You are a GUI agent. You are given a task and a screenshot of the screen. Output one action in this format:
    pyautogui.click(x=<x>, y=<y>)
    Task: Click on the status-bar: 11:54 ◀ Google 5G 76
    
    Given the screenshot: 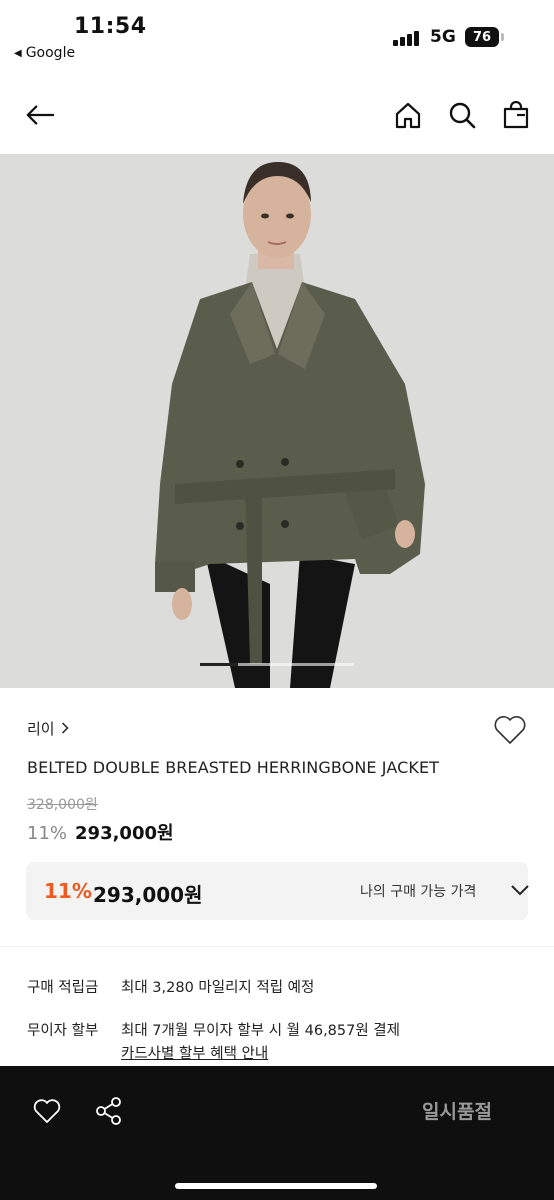 What is the action you would take?
    pyautogui.click(x=277, y=36)
    